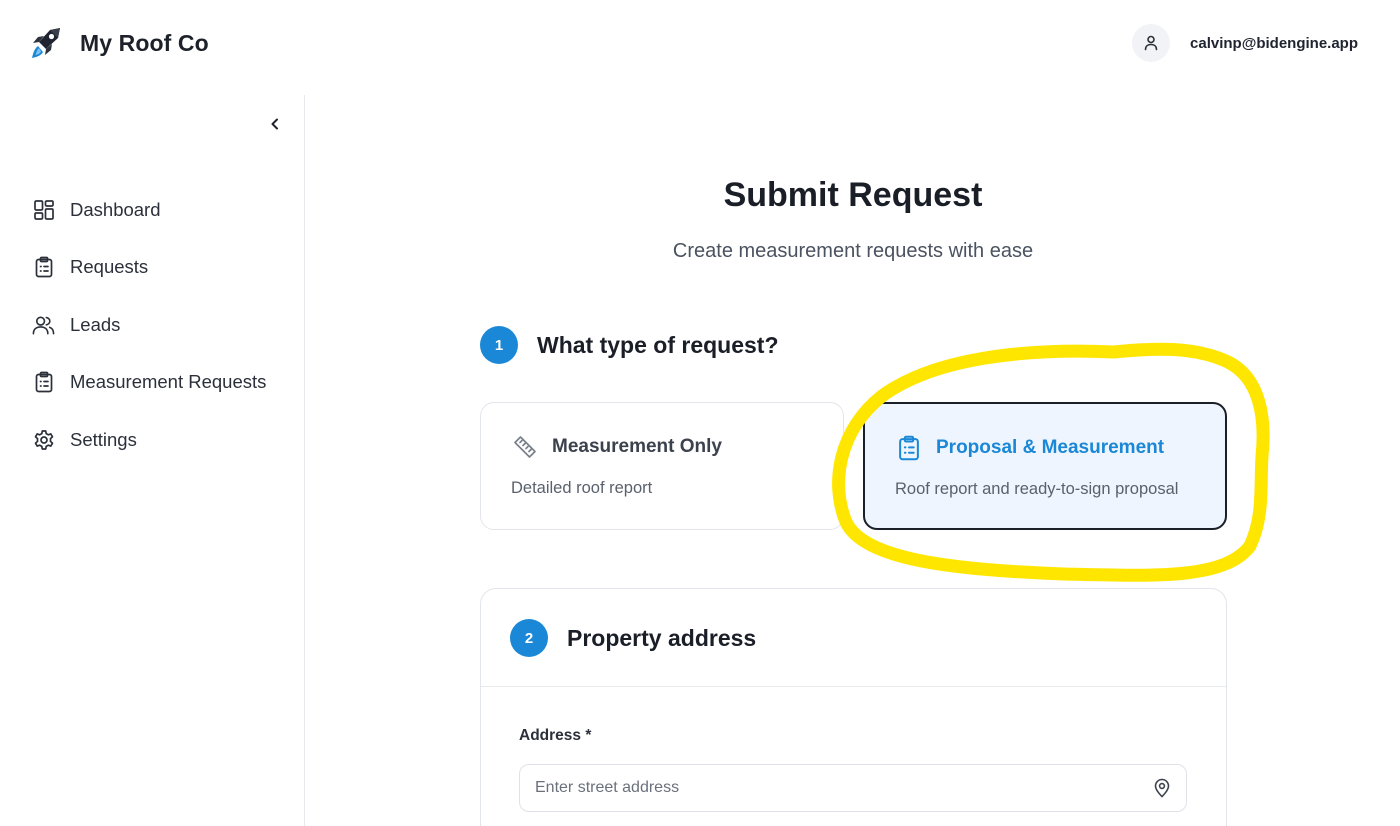  Describe the element at coordinates (499, 345) in the screenshot. I see `step-number-badge: 1` at that location.